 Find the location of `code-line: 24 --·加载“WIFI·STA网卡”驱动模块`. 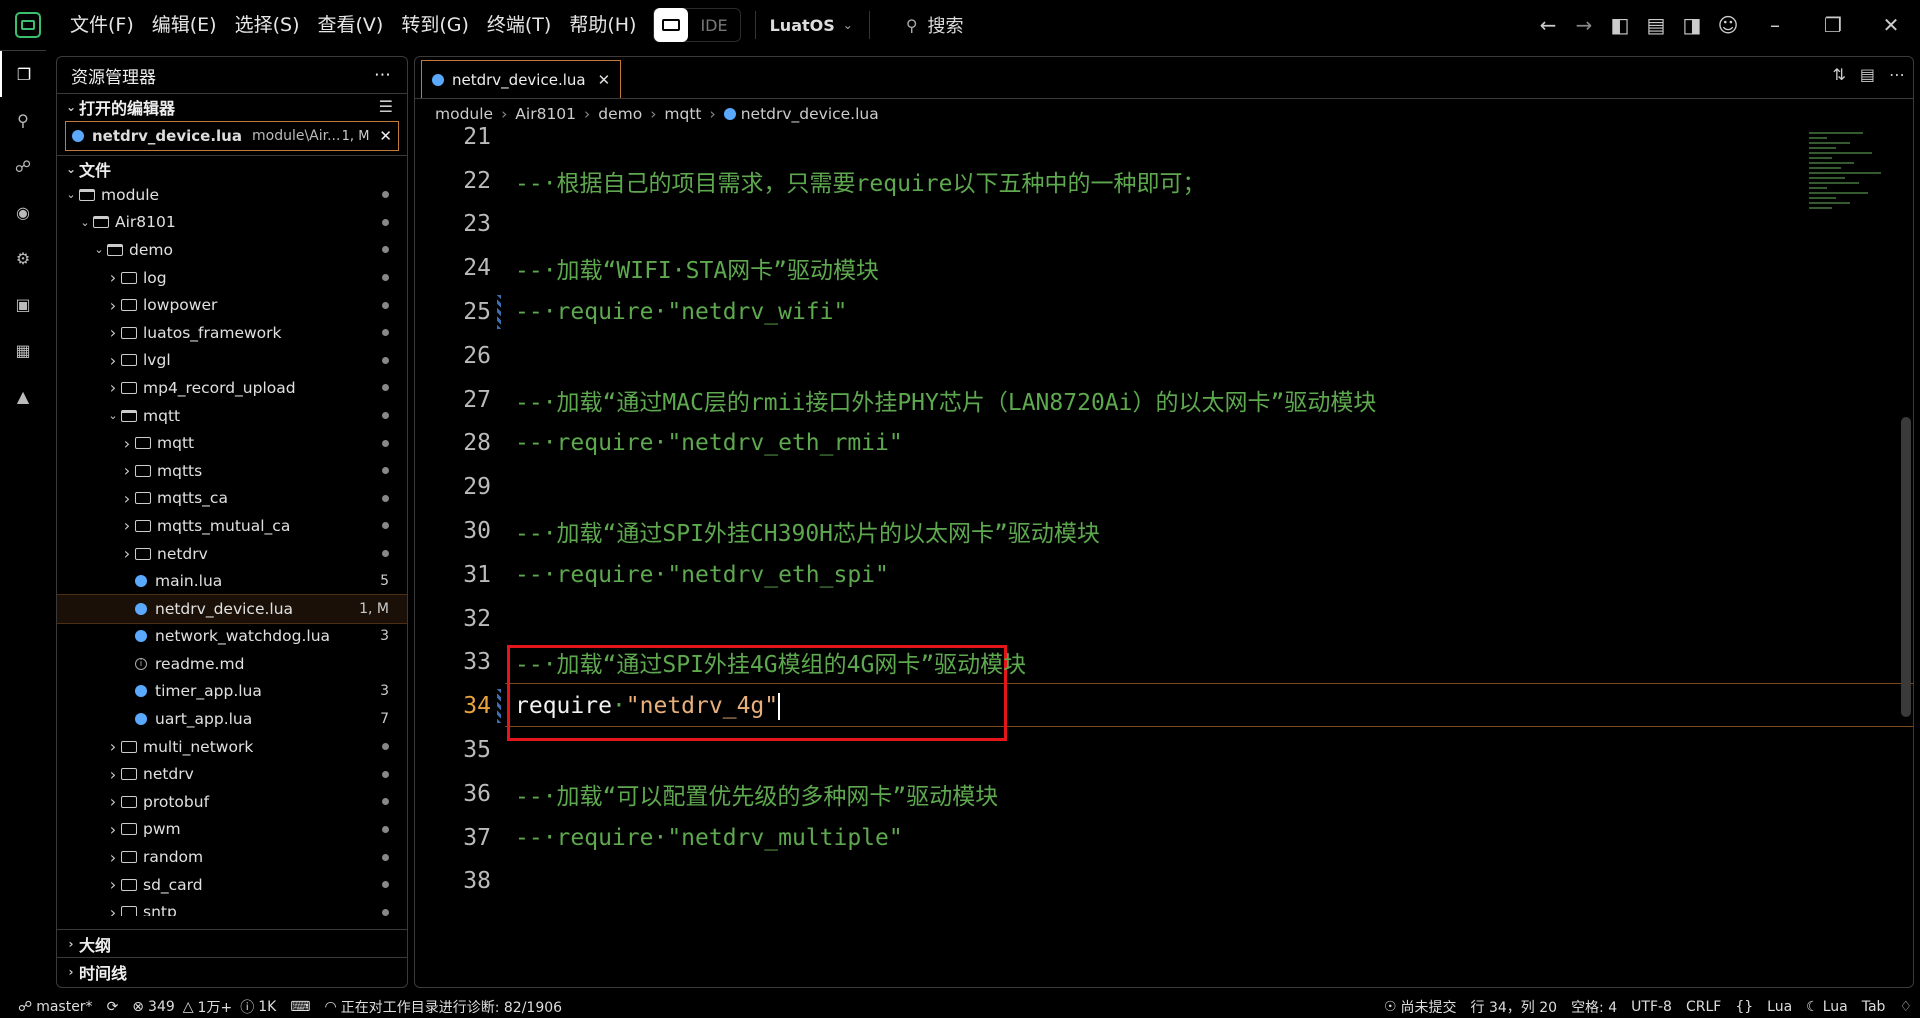

code-line: 24 --·加载“WIFI·STA网卡”驱动模块 is located at coordinates (647, 268).